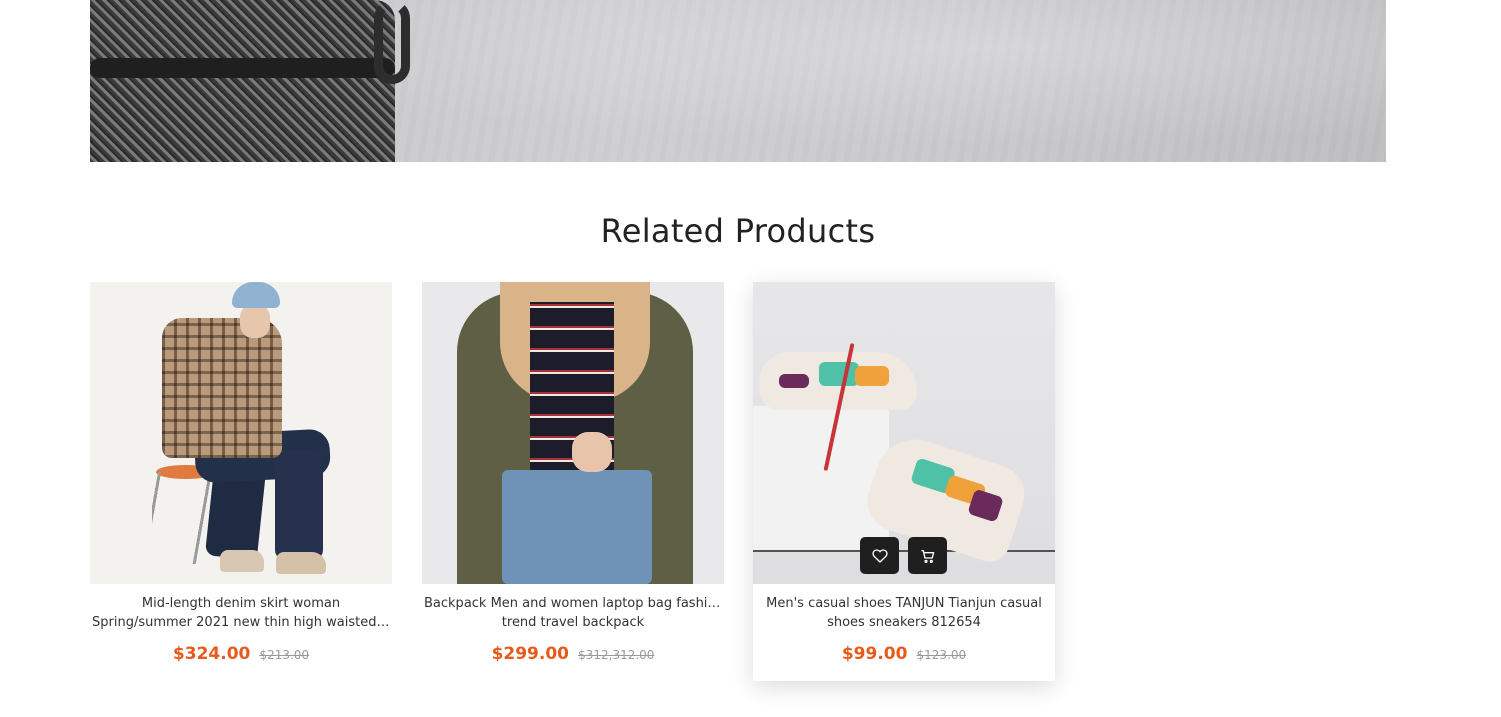  I want to click on add-to-cart-button, so click(927, 555).